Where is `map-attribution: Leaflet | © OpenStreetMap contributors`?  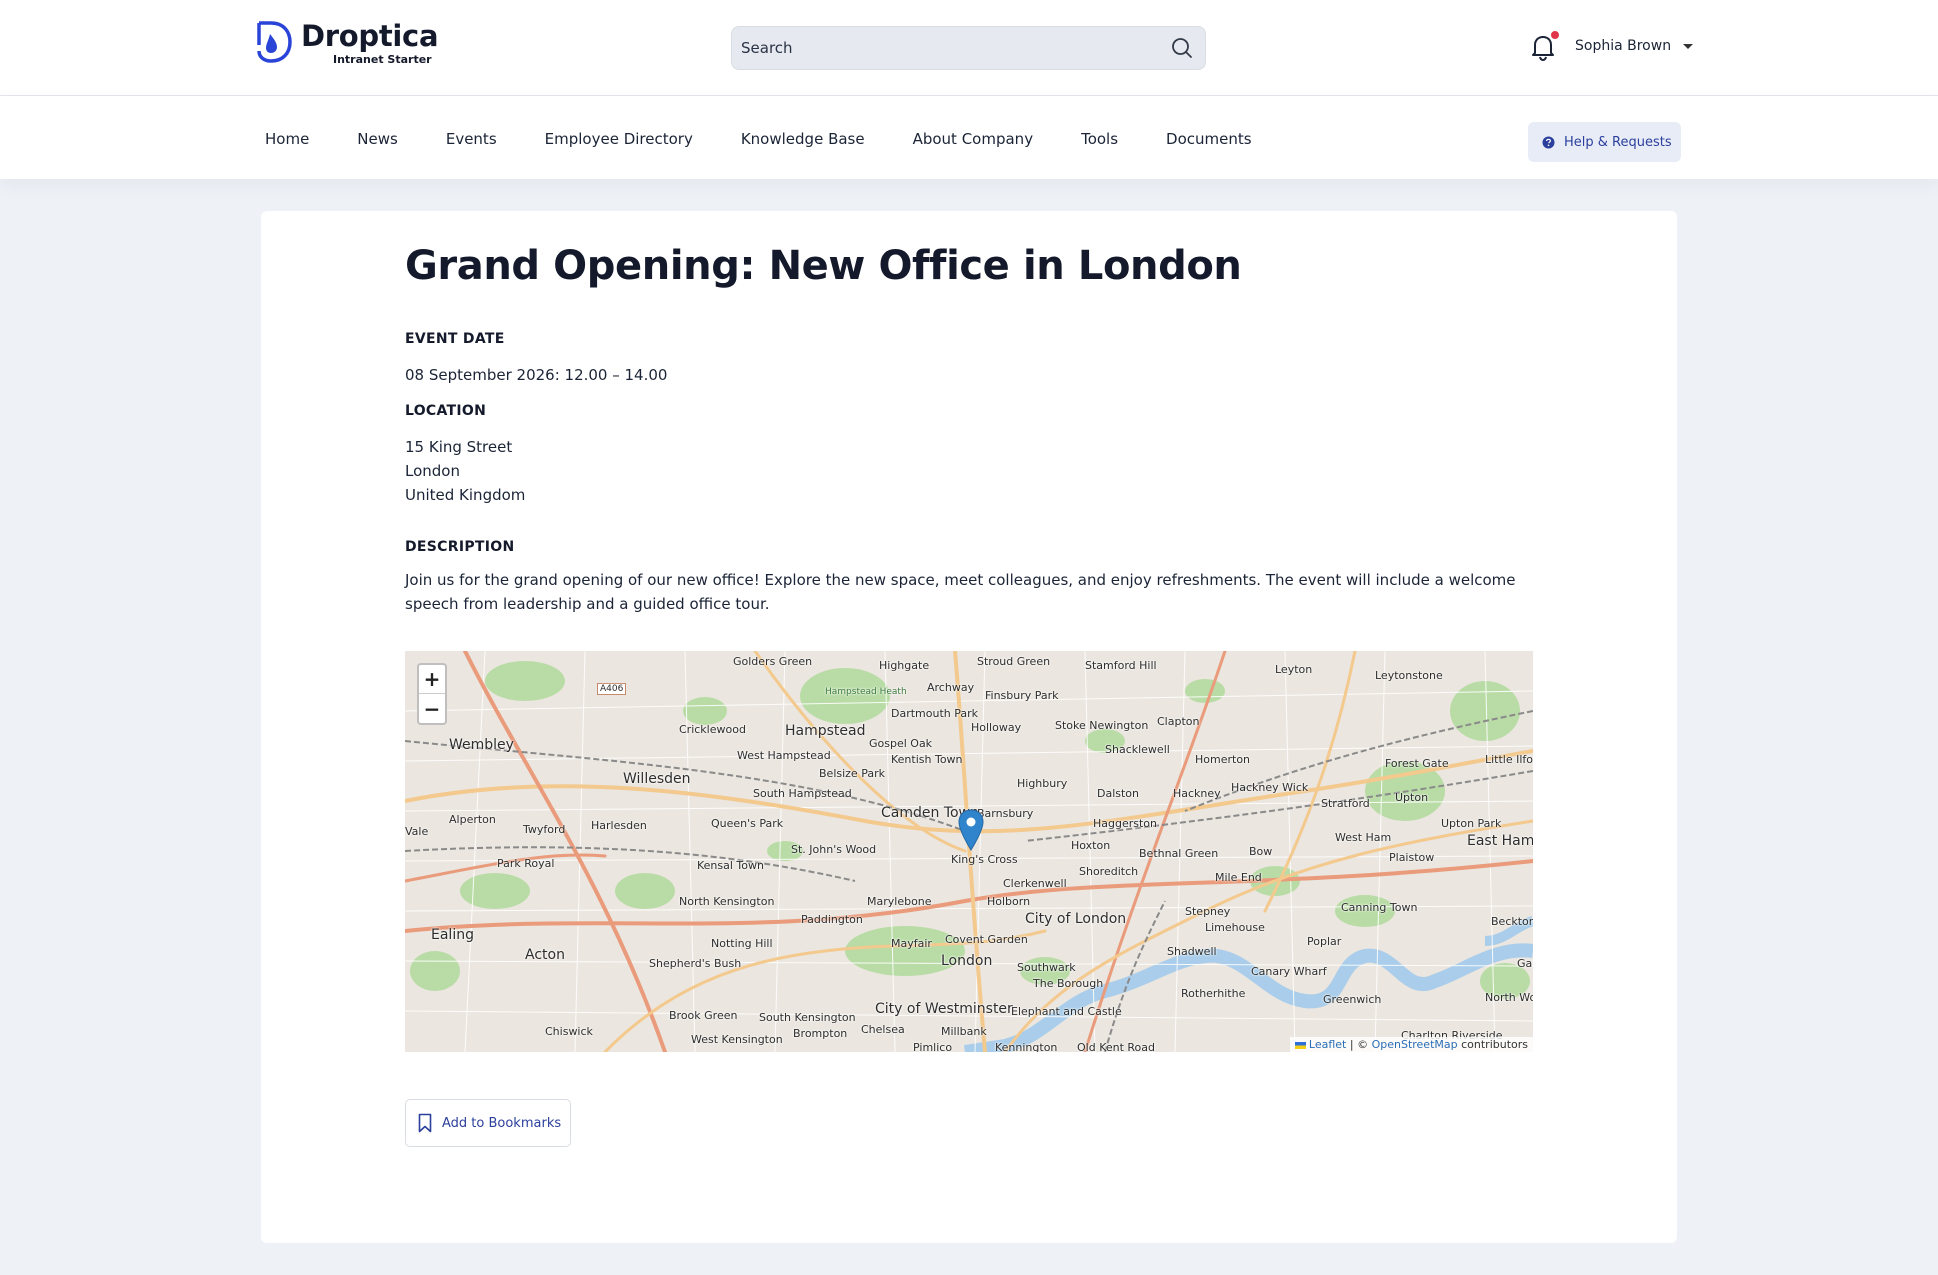 map-attribution: Leaflet | © OpenStreetMap contributors is located at coordinates (1411, 1044).